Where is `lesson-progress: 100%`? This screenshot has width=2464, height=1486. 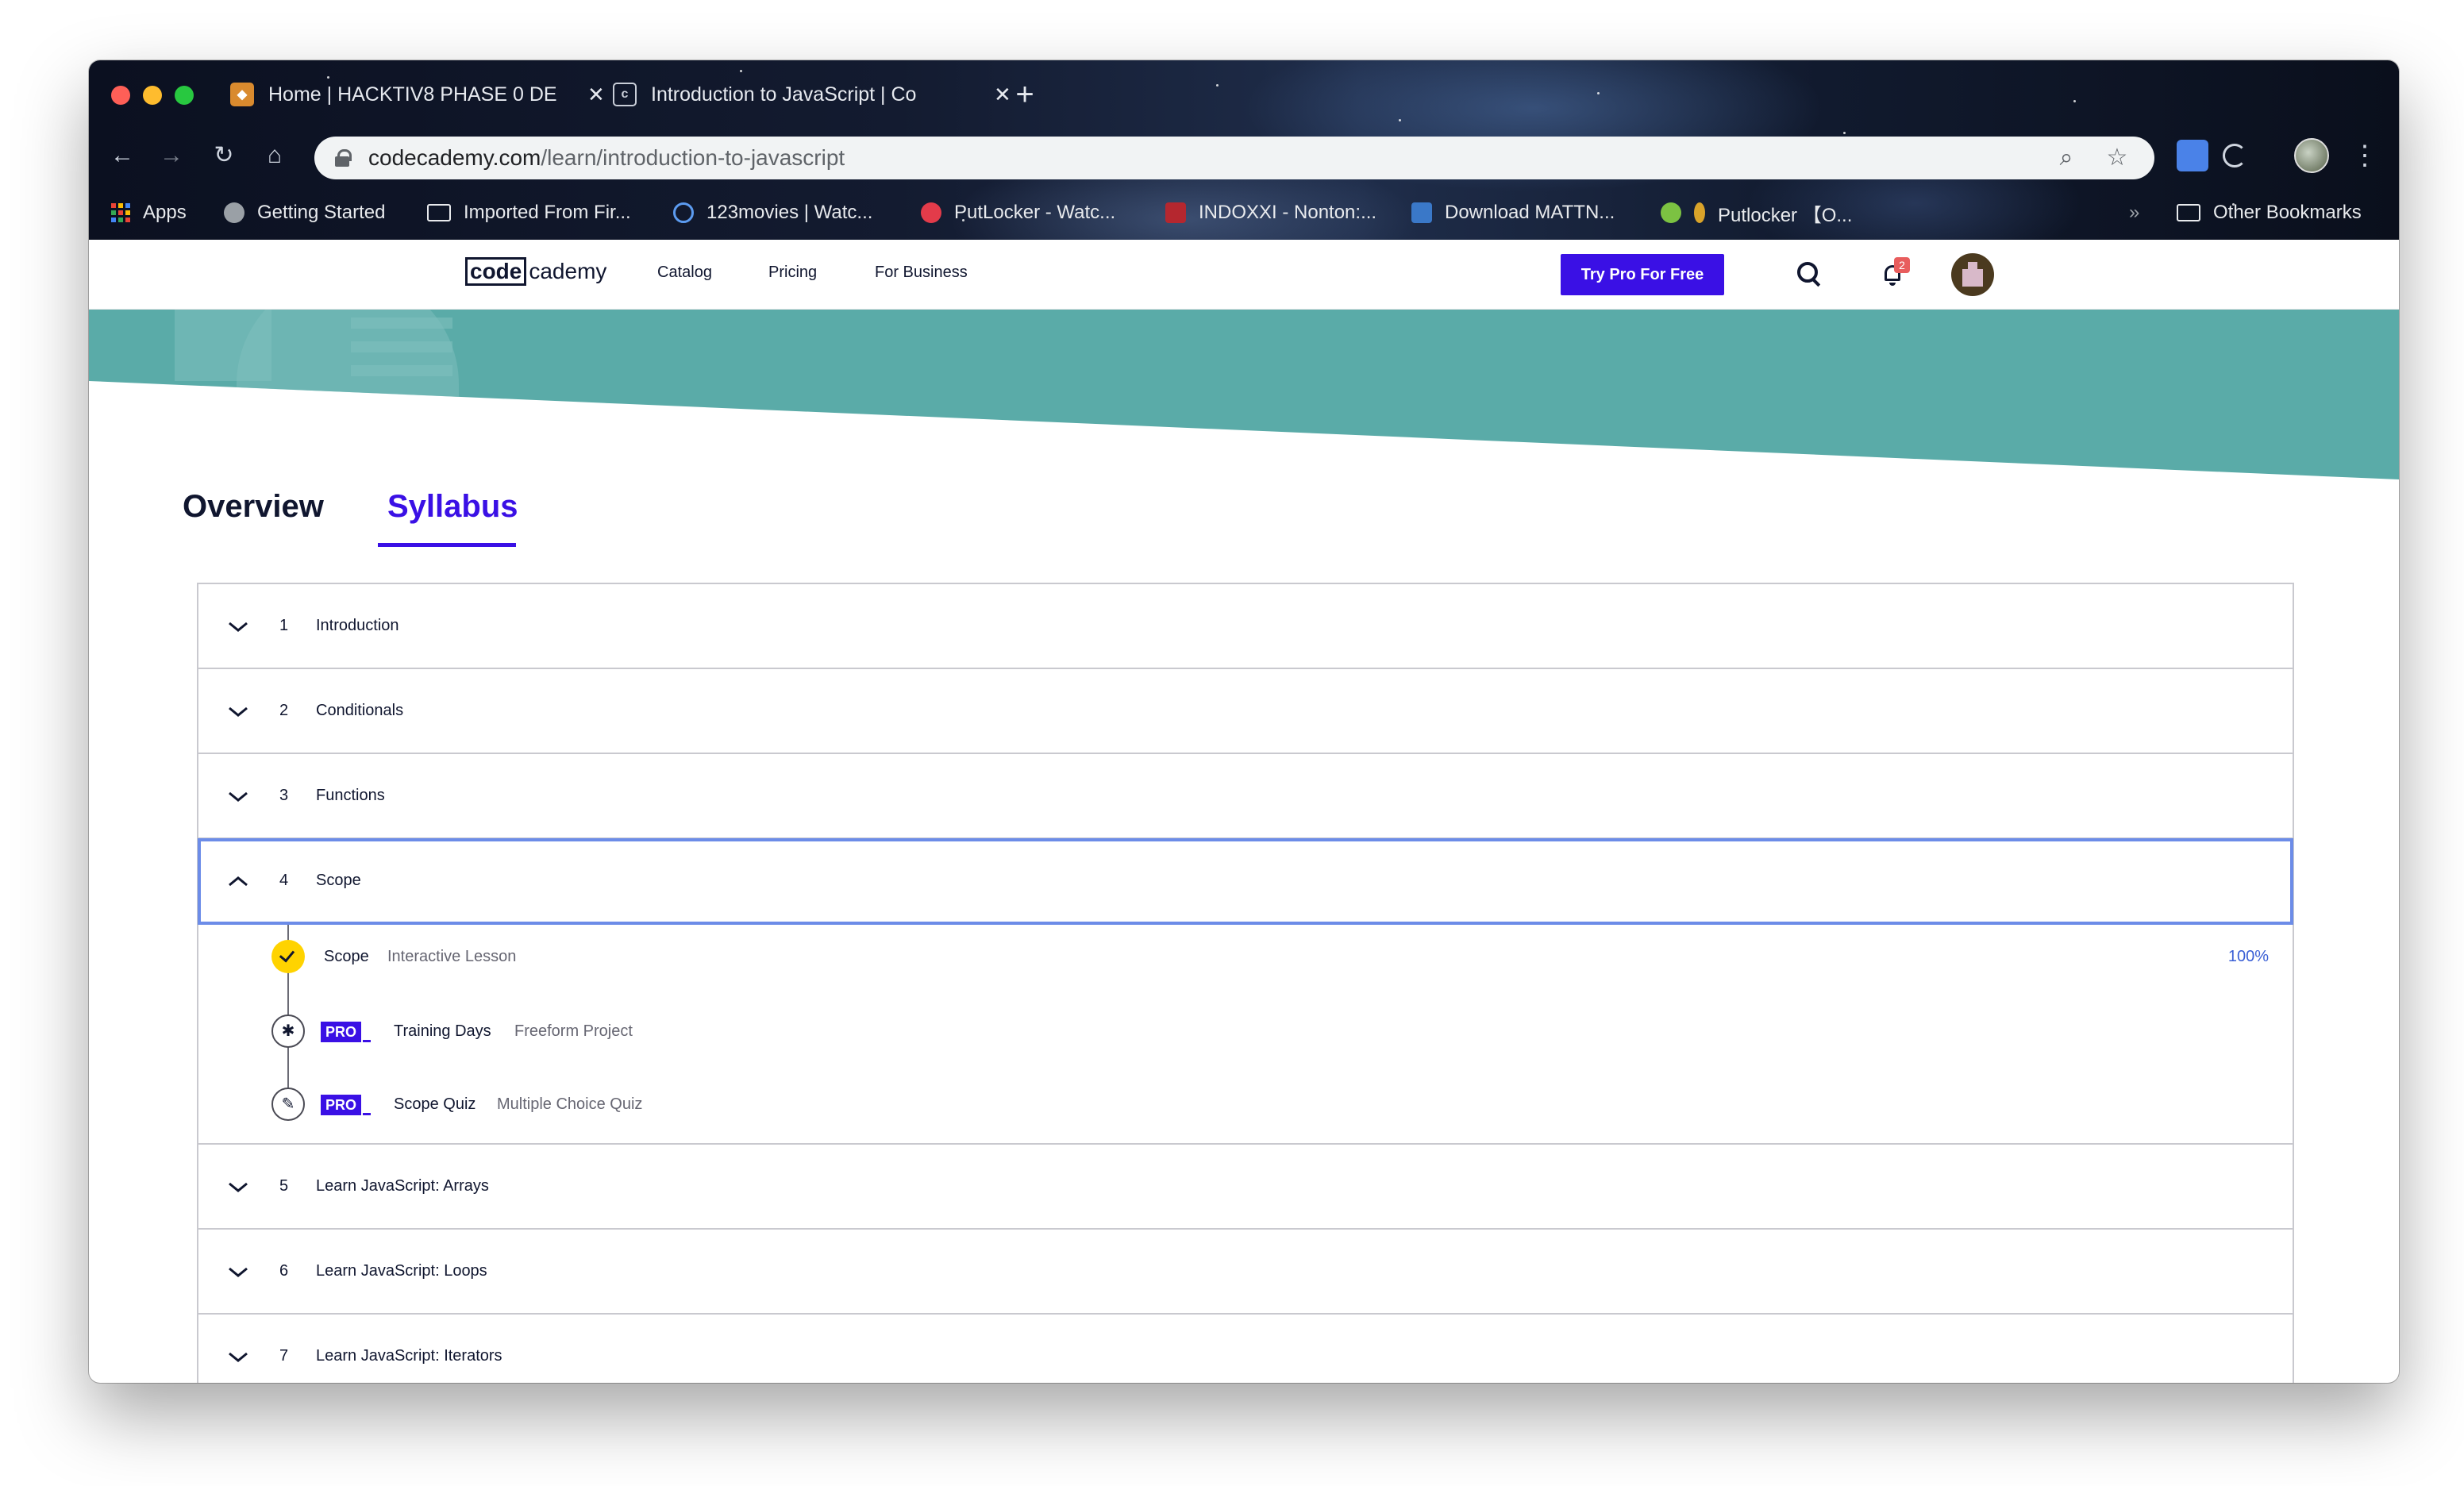 lesson-progress: 100% is located at coordinates (2248, 956).